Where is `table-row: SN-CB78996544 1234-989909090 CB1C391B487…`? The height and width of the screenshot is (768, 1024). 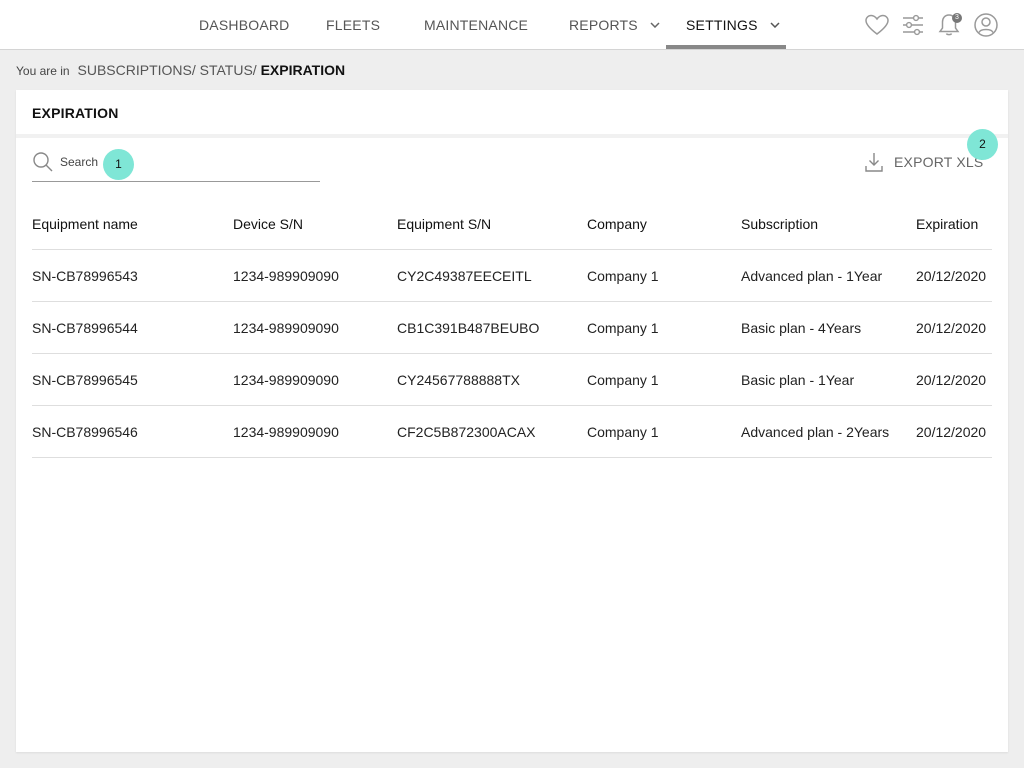 table-row: SN-CB78996544 1234-989909090 CB1C391B487… is located at coordinates (512, 328).